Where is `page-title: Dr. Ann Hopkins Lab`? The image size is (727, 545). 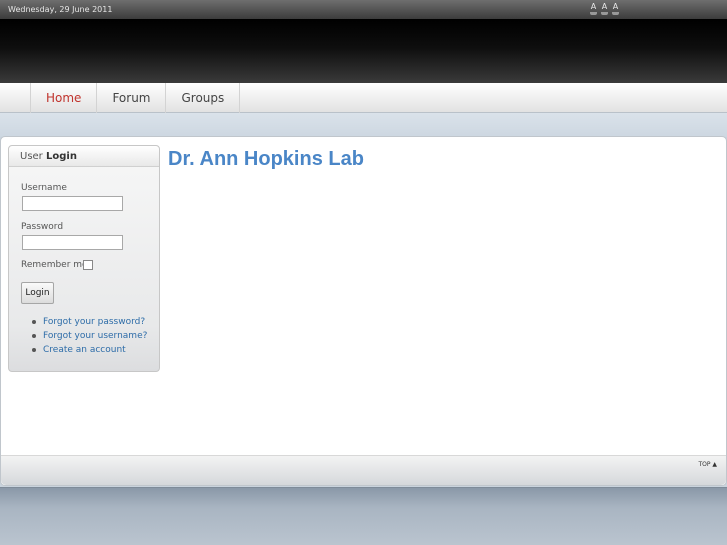 page-title: Dr. Ann Hopkins Lab is located at coordinates (266, 159).